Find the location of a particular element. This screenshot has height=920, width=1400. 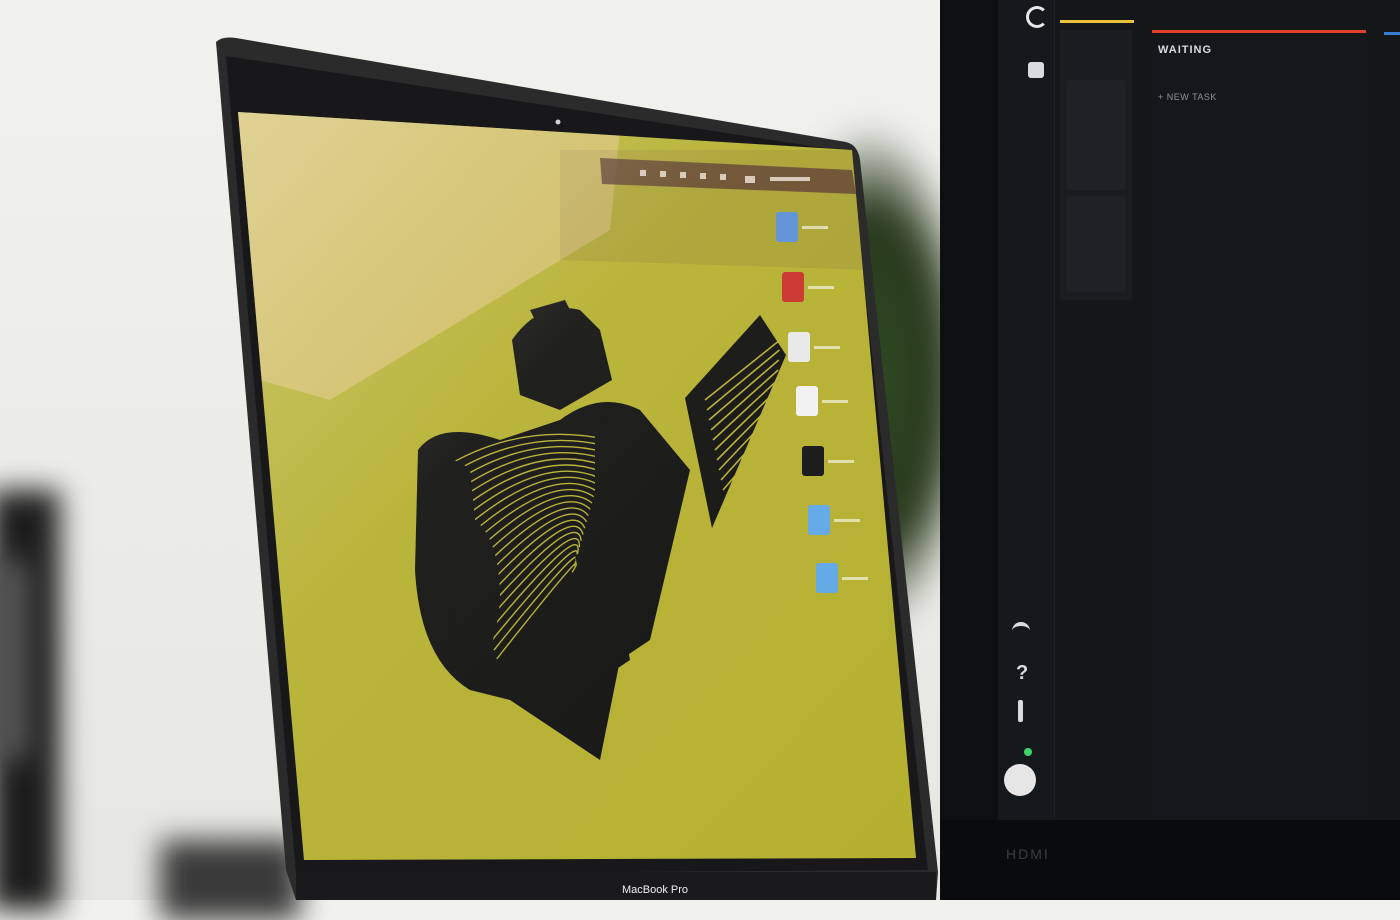

card-one is located at coordinates (1096, 135).